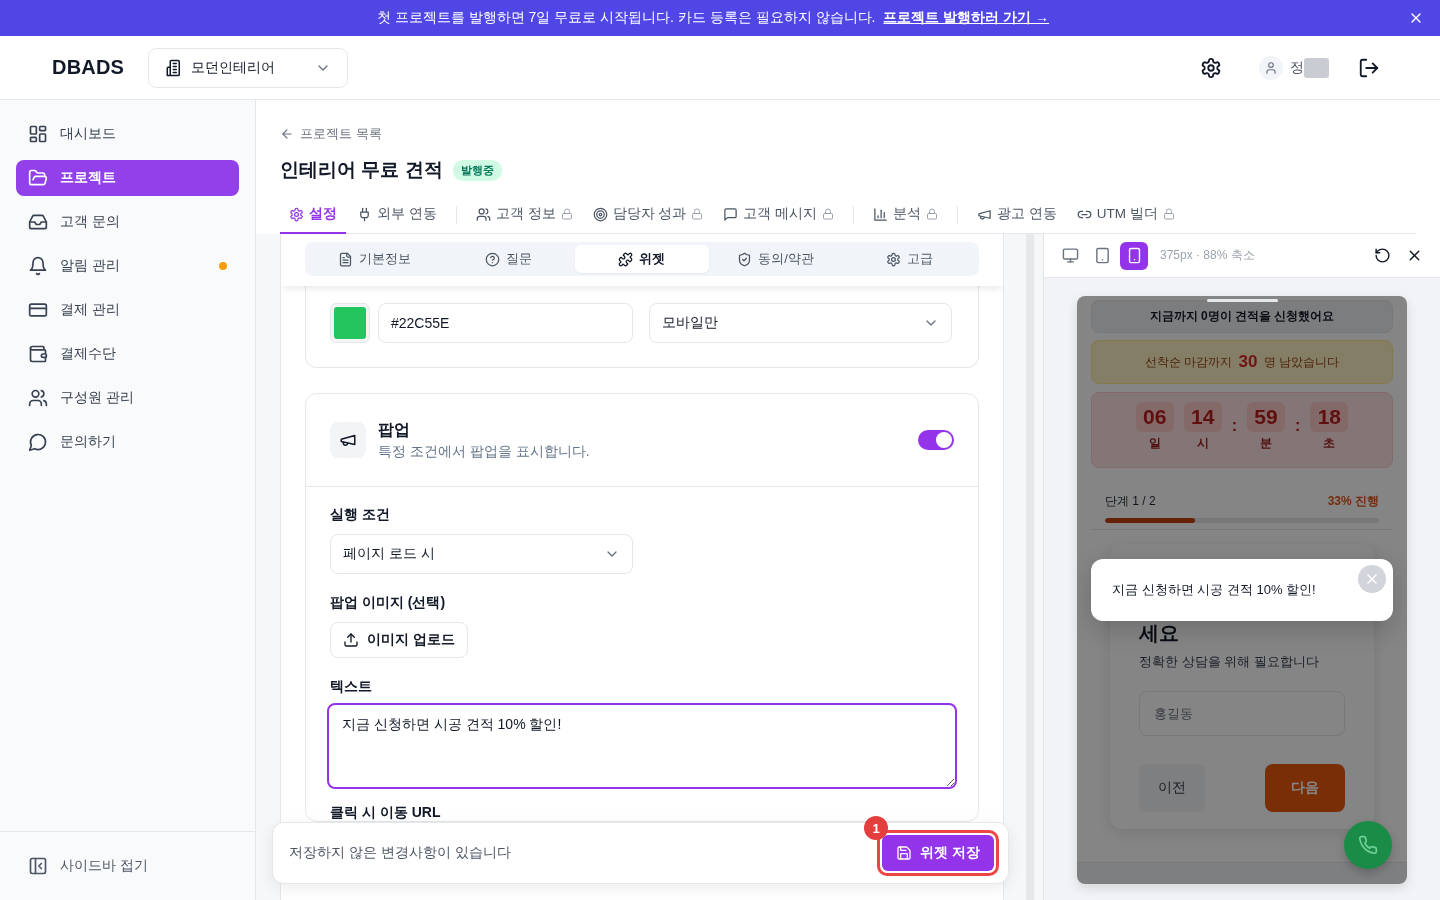 This screenshot has width=1440, height=900. What do you see at coordinates (348, 440) in the screenshot?
I see `megaphone-icon` at bounding box center [348, 440].